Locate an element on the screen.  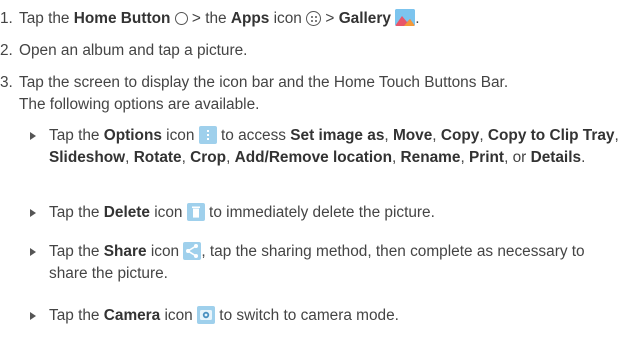
gallery-icon is located at coordinates (405, 17).